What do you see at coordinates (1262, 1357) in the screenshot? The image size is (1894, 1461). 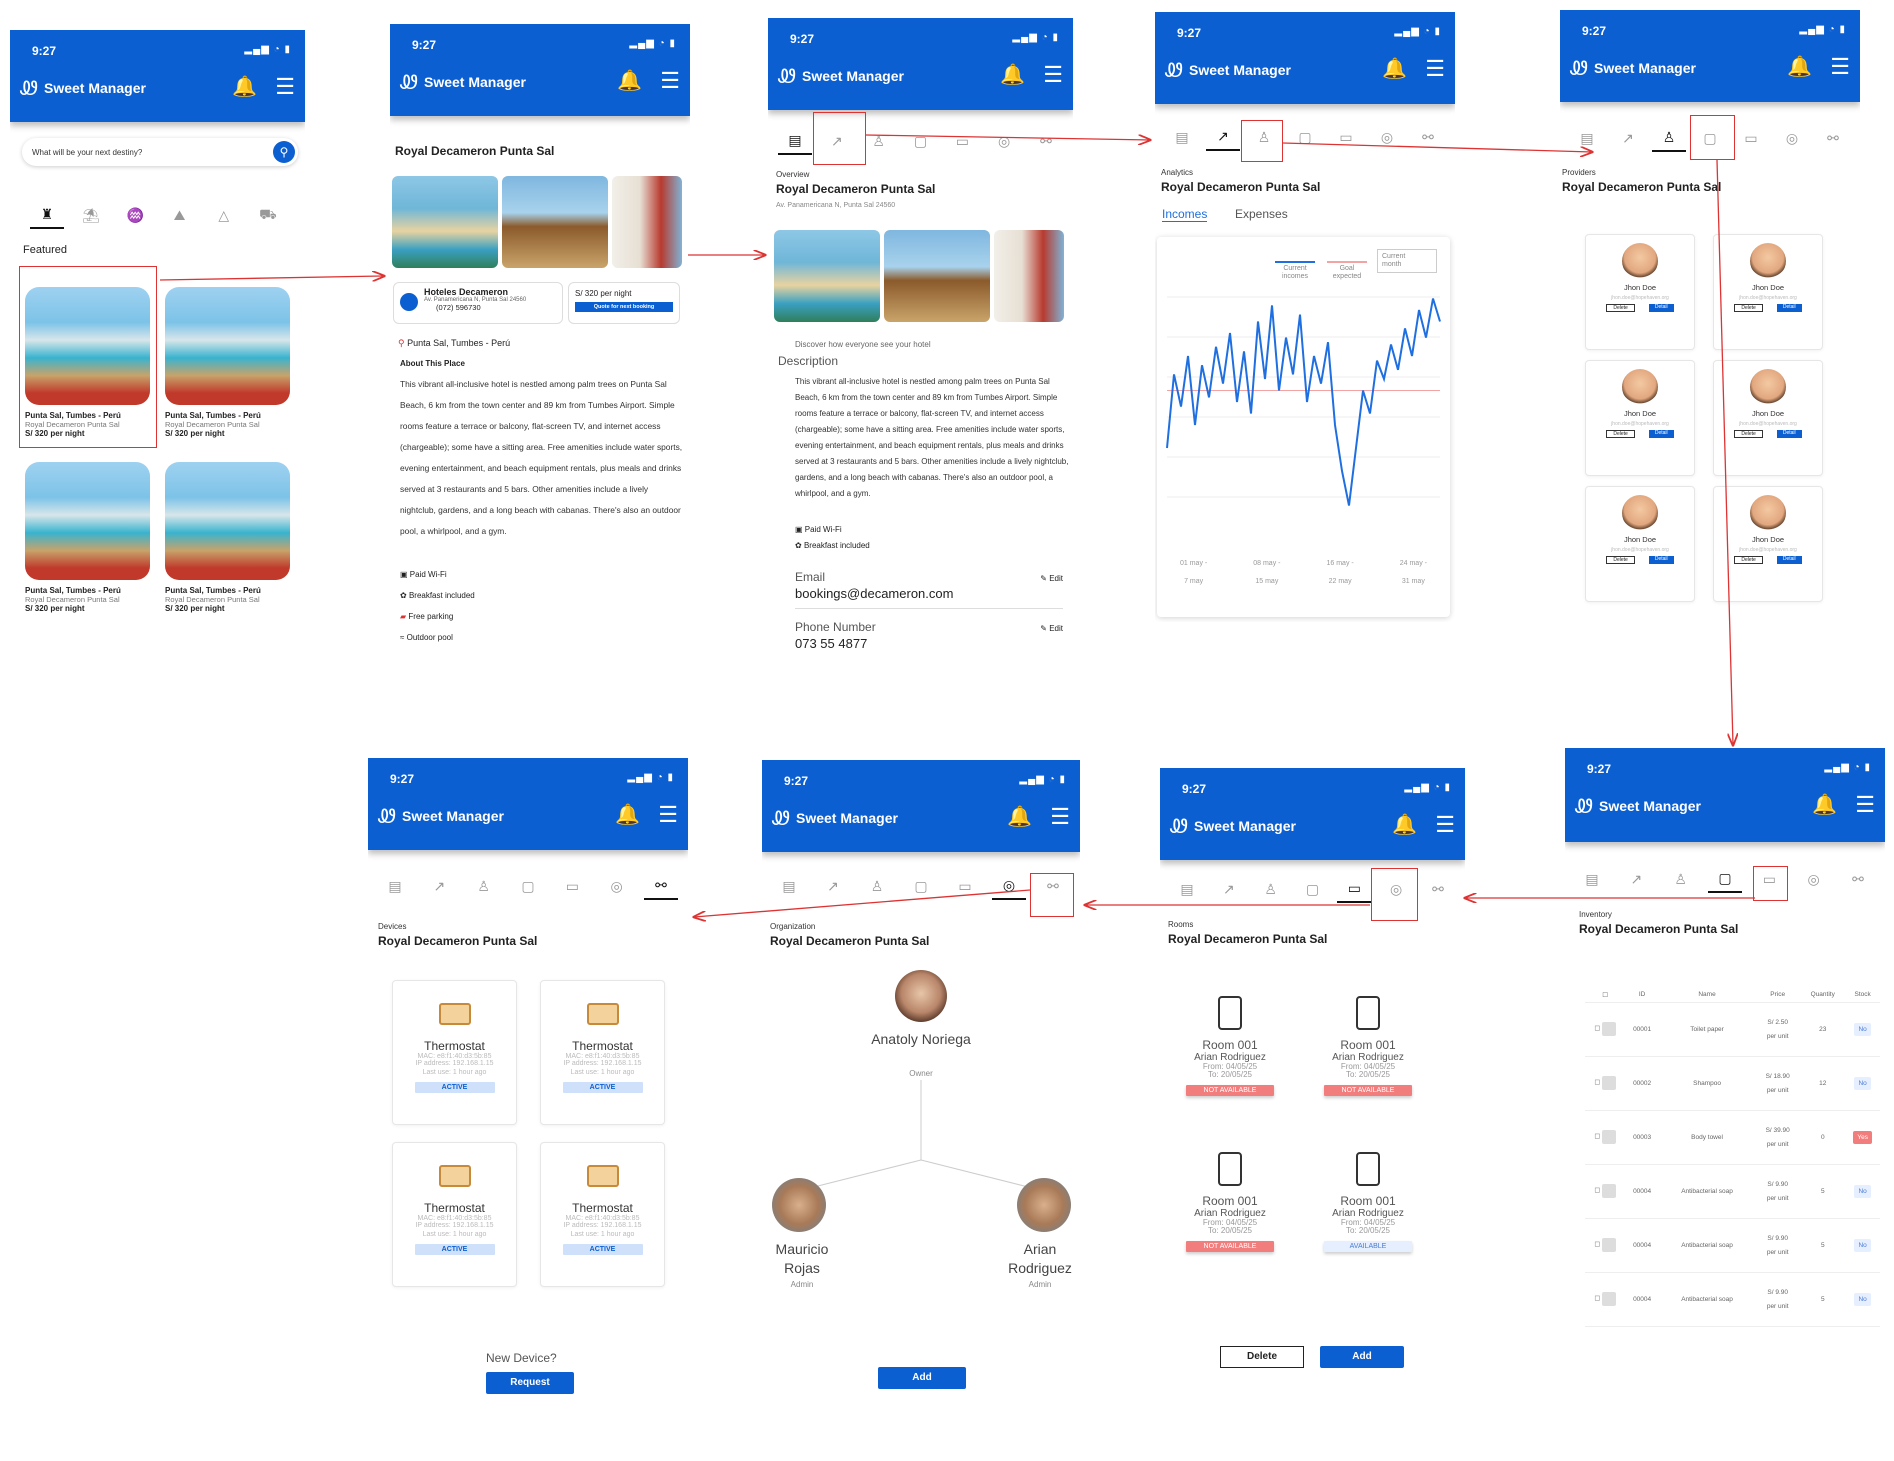 I see `delete-button: Delete` at bounding box center [1262, 1357].